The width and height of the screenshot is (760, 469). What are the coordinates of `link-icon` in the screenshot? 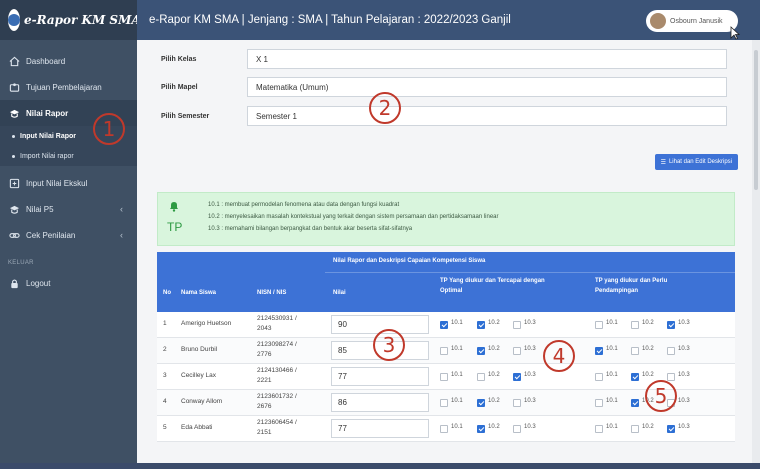 It's located at (14, 235).